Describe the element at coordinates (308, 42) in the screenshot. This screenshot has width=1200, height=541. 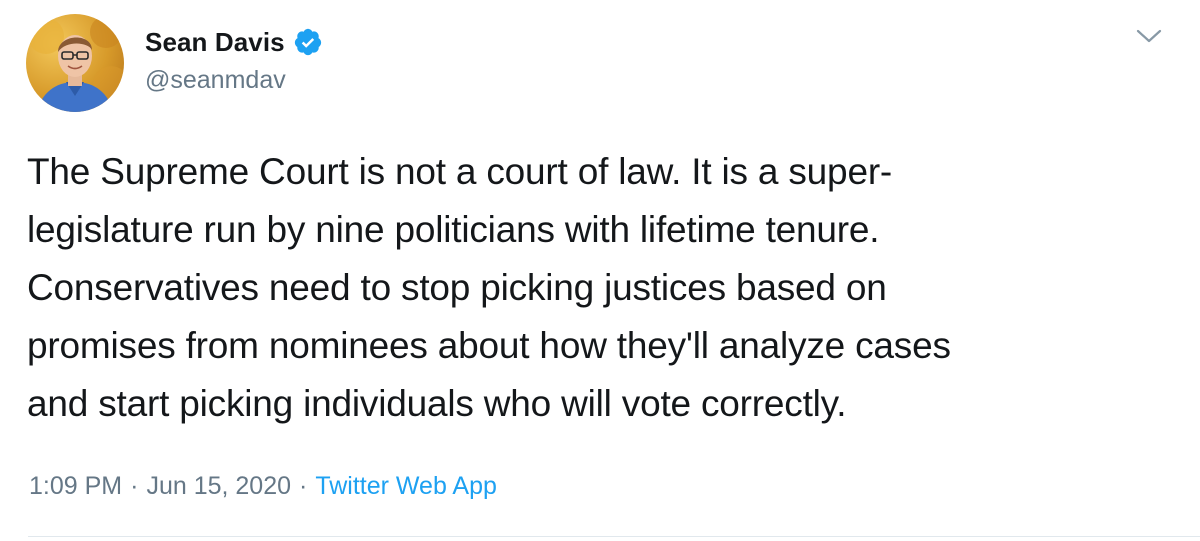
I see `verified-badge-icon` at that location.